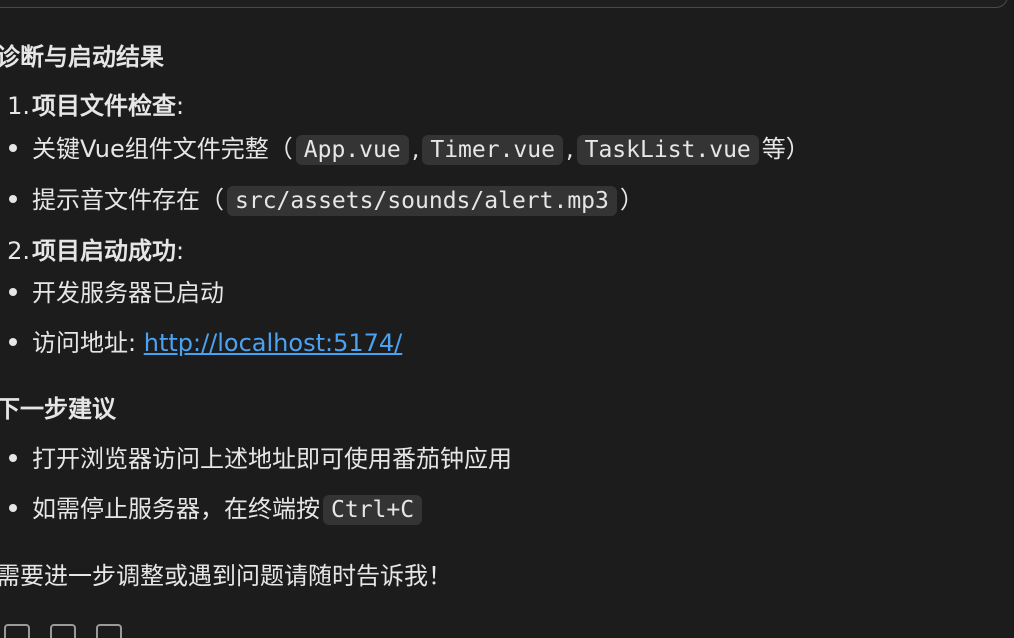  I want to click on code-timer-vue: Timer.vue, so click(492, 150).